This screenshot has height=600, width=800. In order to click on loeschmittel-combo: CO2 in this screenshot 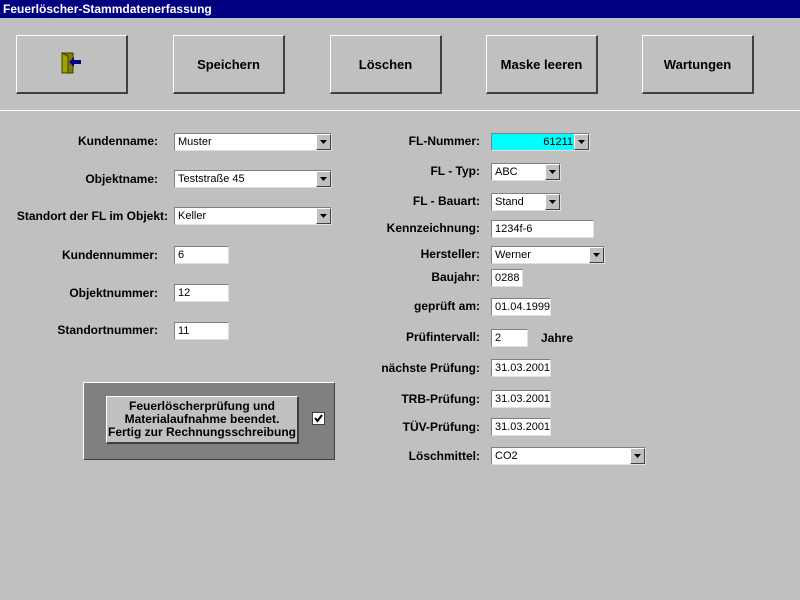, I will do `click(568, 456)`.